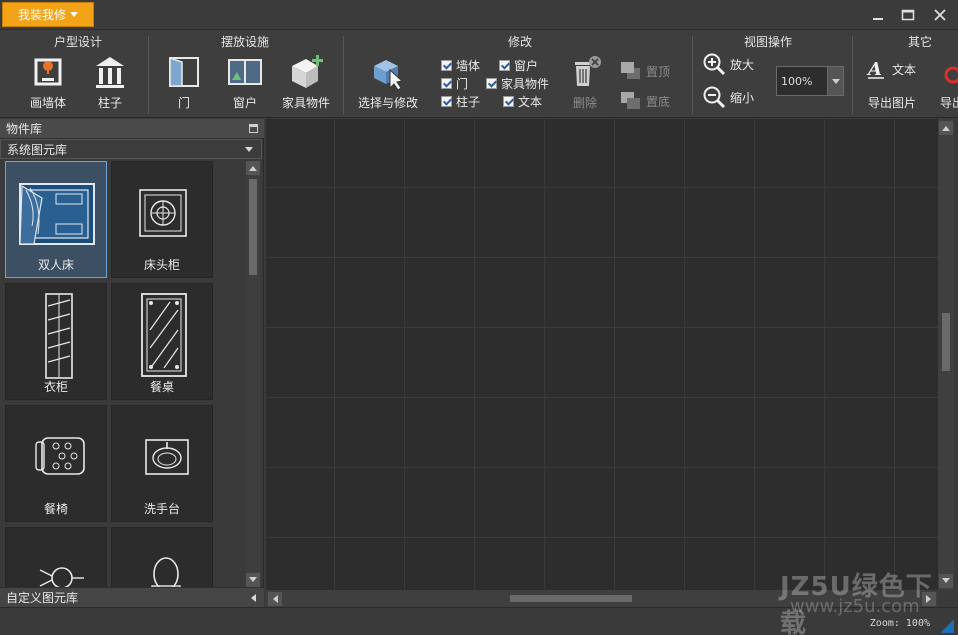  I want to click on delete-button: 删除, so click(585, 83).